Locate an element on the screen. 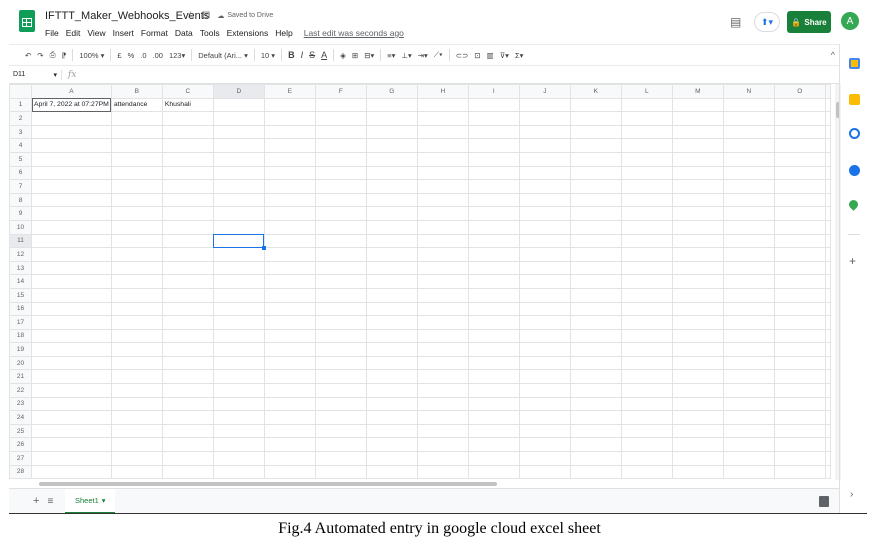  column-header: M is located at coordinates (697, 91).